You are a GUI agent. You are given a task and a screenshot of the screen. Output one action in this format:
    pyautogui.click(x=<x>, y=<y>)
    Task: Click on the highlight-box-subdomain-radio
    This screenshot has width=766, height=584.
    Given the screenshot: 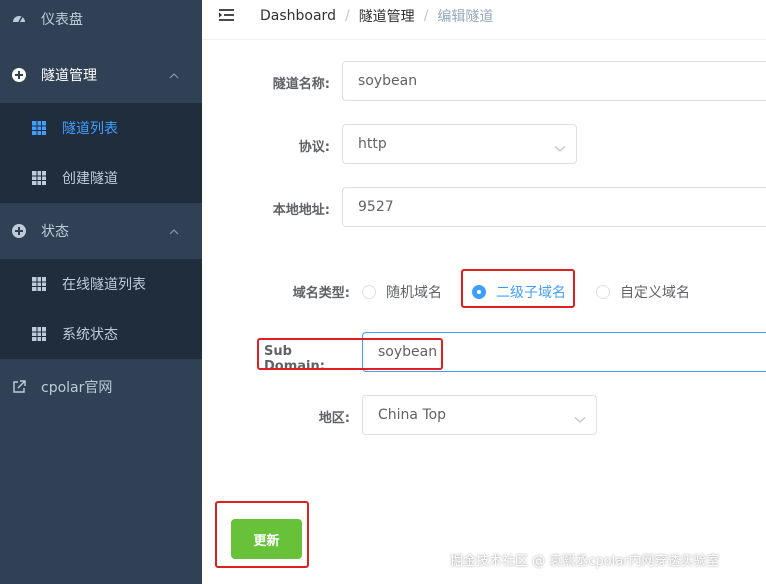 What is the action you would take?
    pyautogui.click(x=518, y=288)
    